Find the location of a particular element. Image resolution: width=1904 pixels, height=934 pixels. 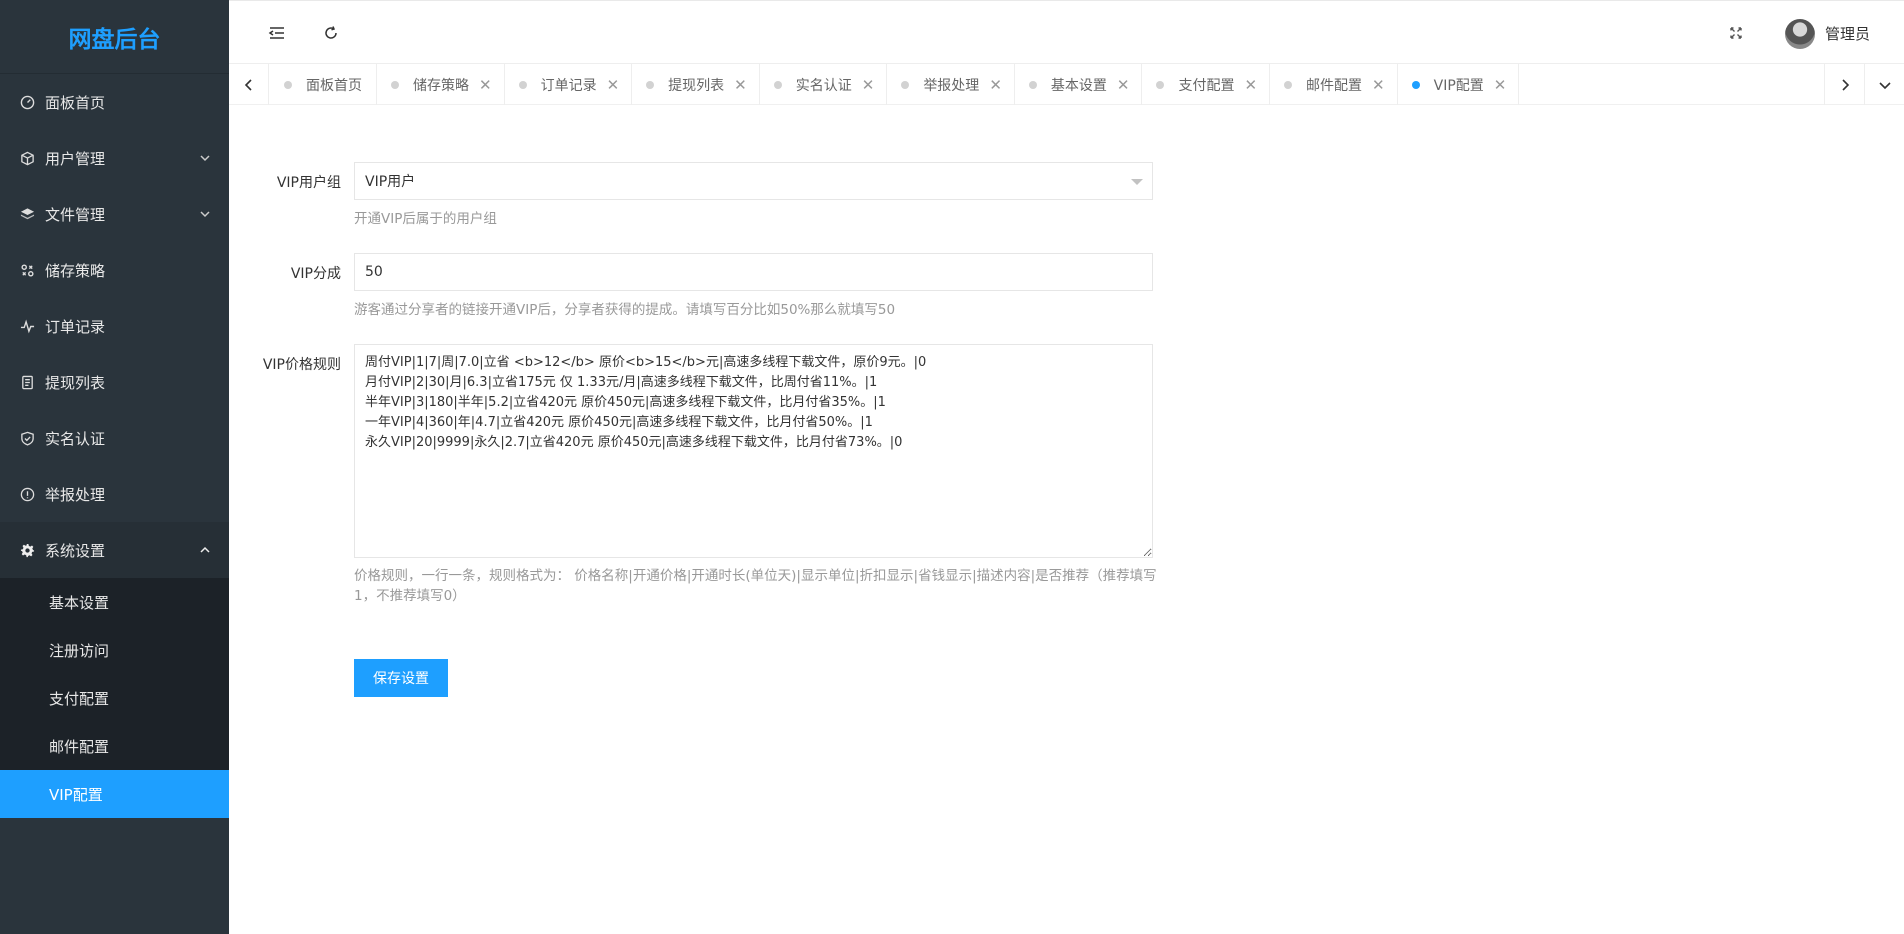

activity-icon is located at coordinates (27, 326).